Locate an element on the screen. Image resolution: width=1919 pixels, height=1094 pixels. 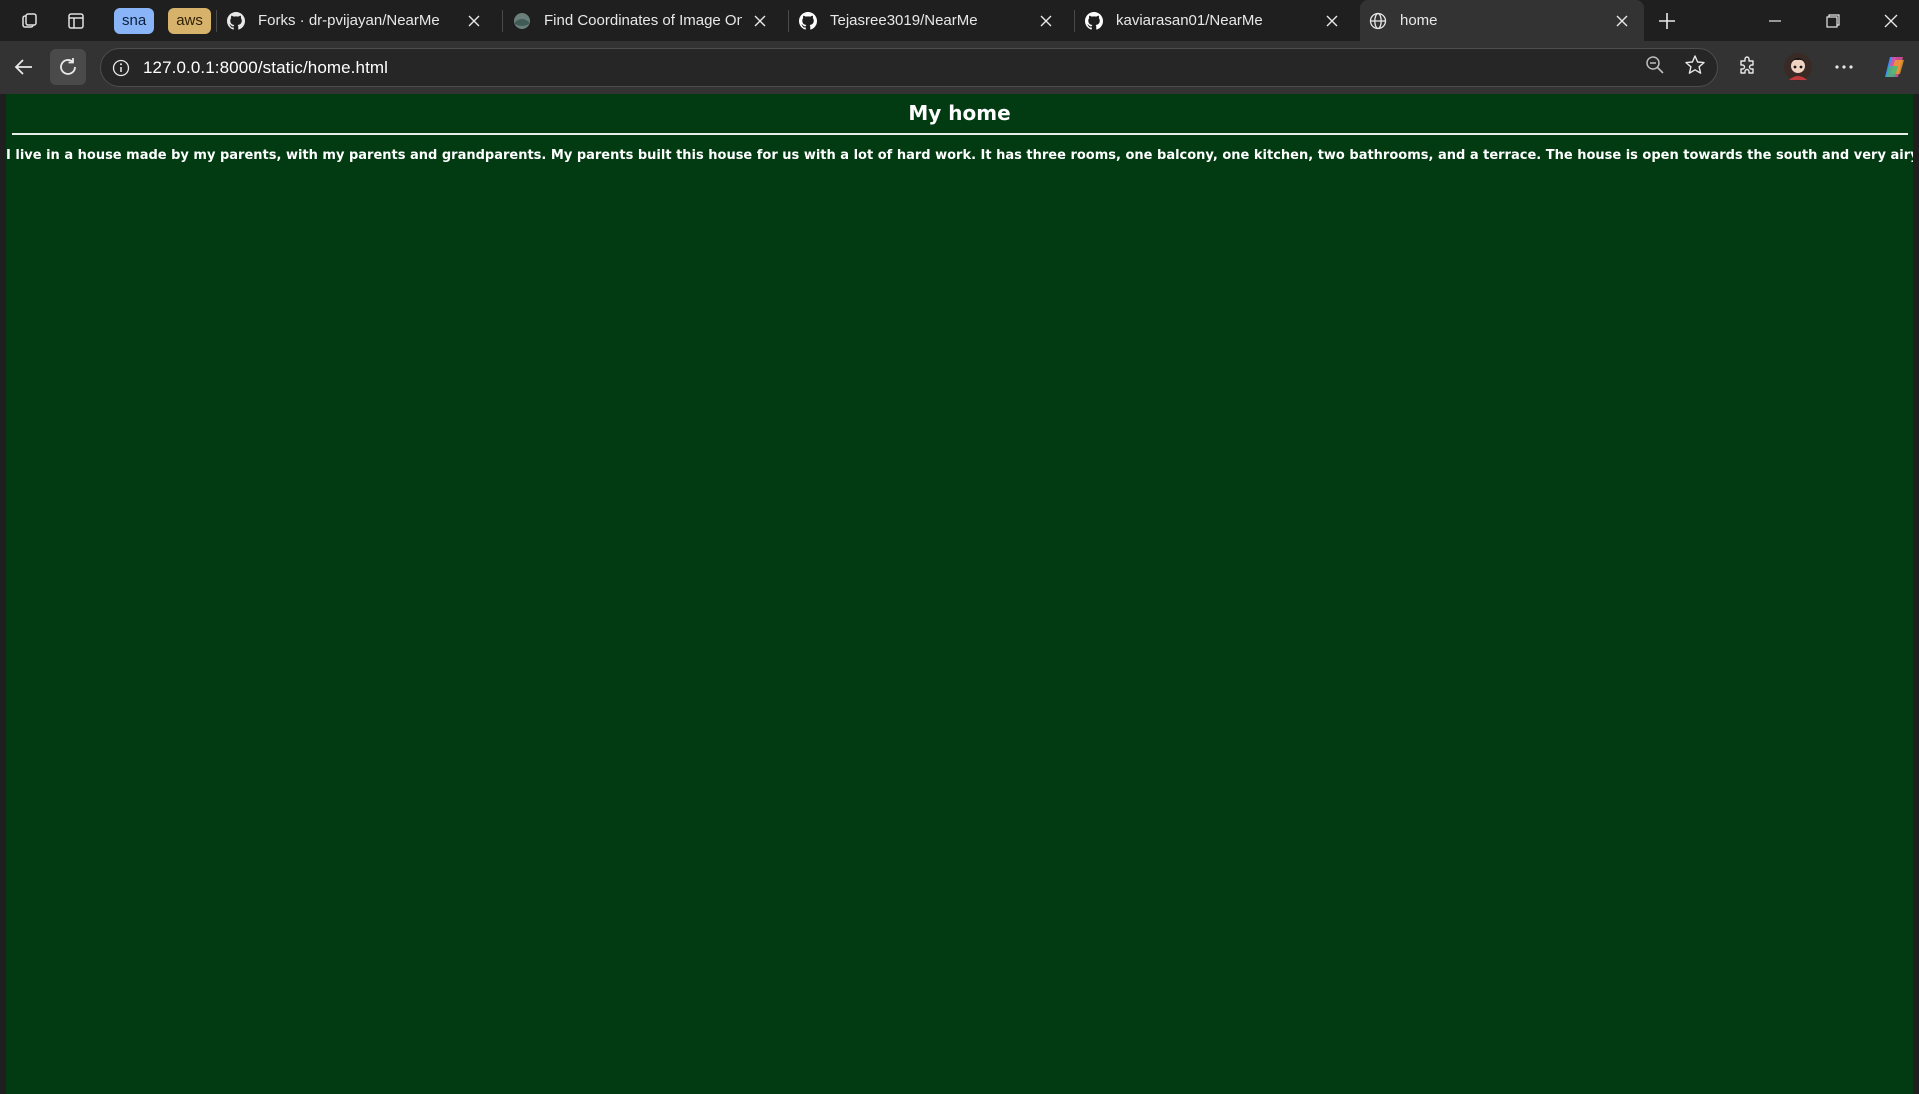
tab-title: home is located at coordinates (1419, 20).